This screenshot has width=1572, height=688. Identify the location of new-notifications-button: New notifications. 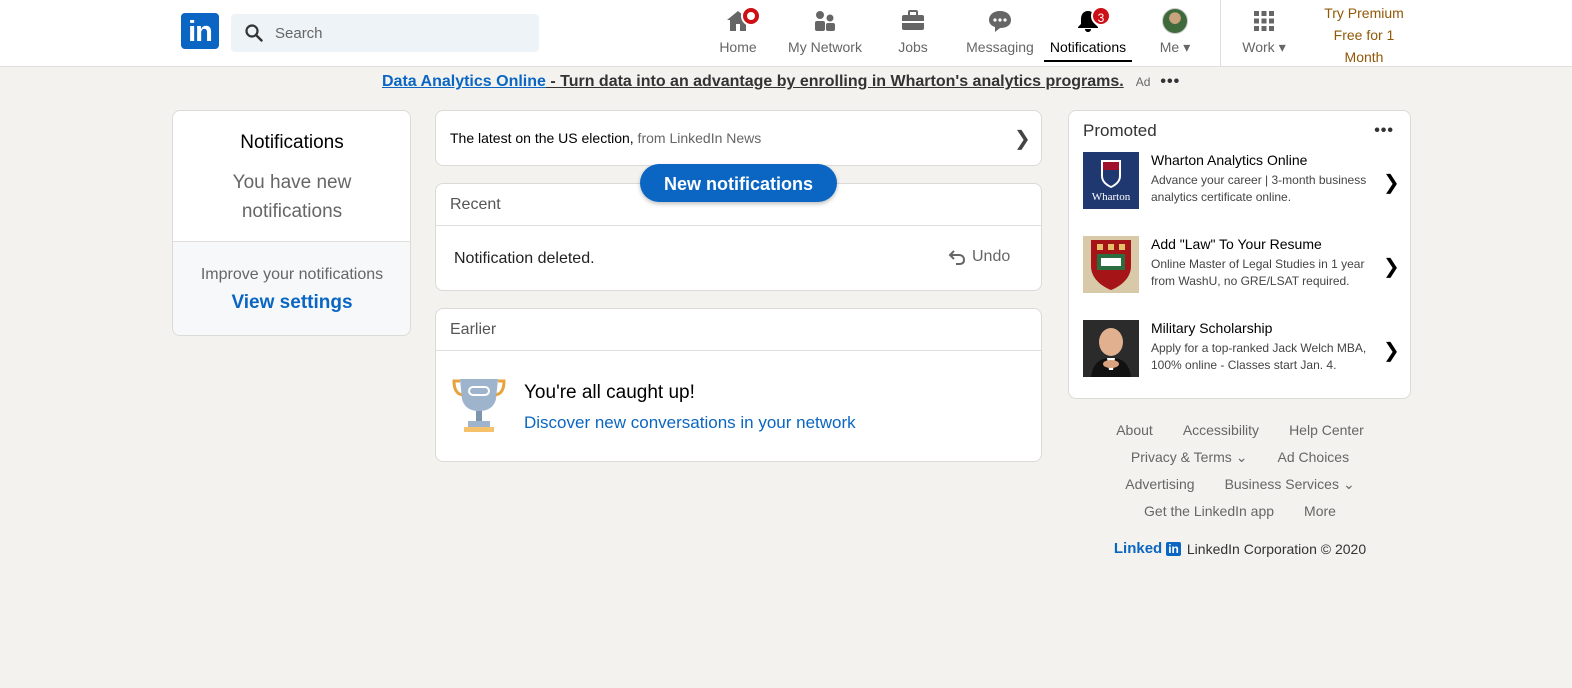
(738, 183).